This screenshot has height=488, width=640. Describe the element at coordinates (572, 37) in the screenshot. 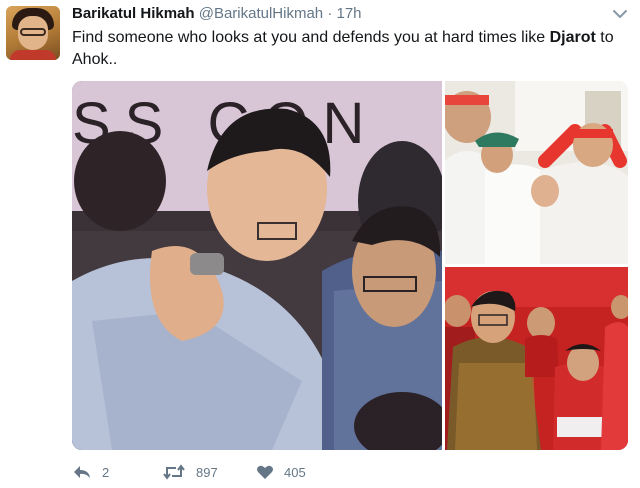

I see `tweet-text-bold: Djarot` at that location.